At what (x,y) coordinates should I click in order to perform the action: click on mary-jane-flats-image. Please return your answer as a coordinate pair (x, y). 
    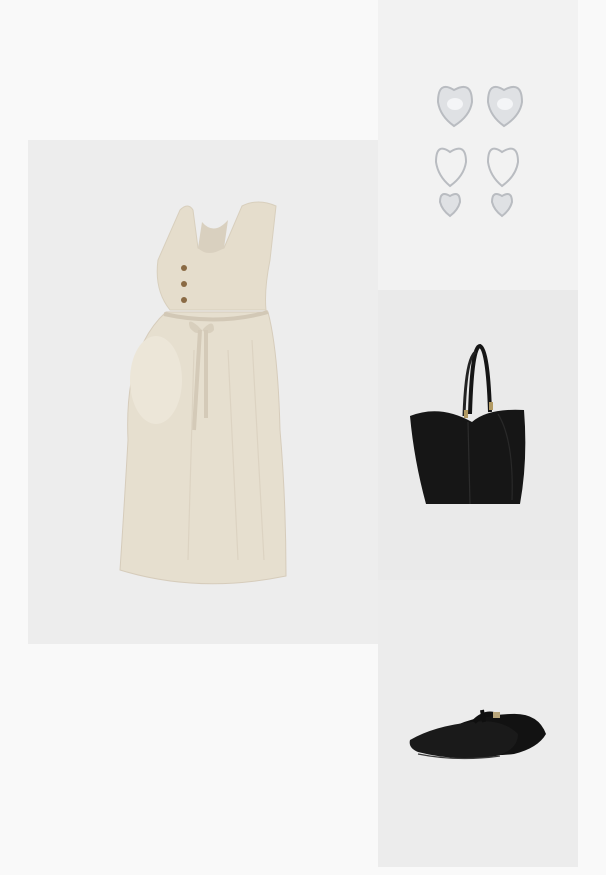
    Looking at the image, I should click on (477, 734).